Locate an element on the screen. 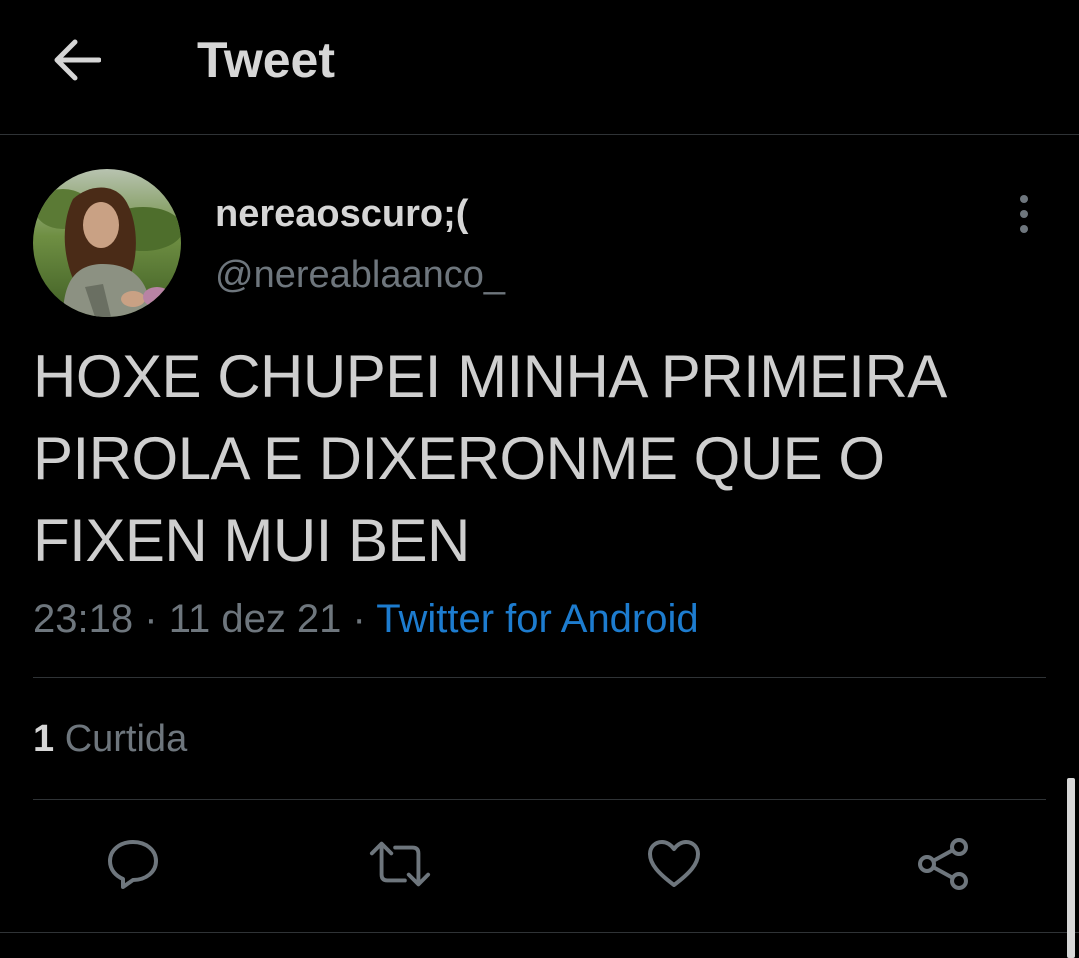 This screenshot has height=958, width=1079. retweet-button is located at coordinates (400, 864).